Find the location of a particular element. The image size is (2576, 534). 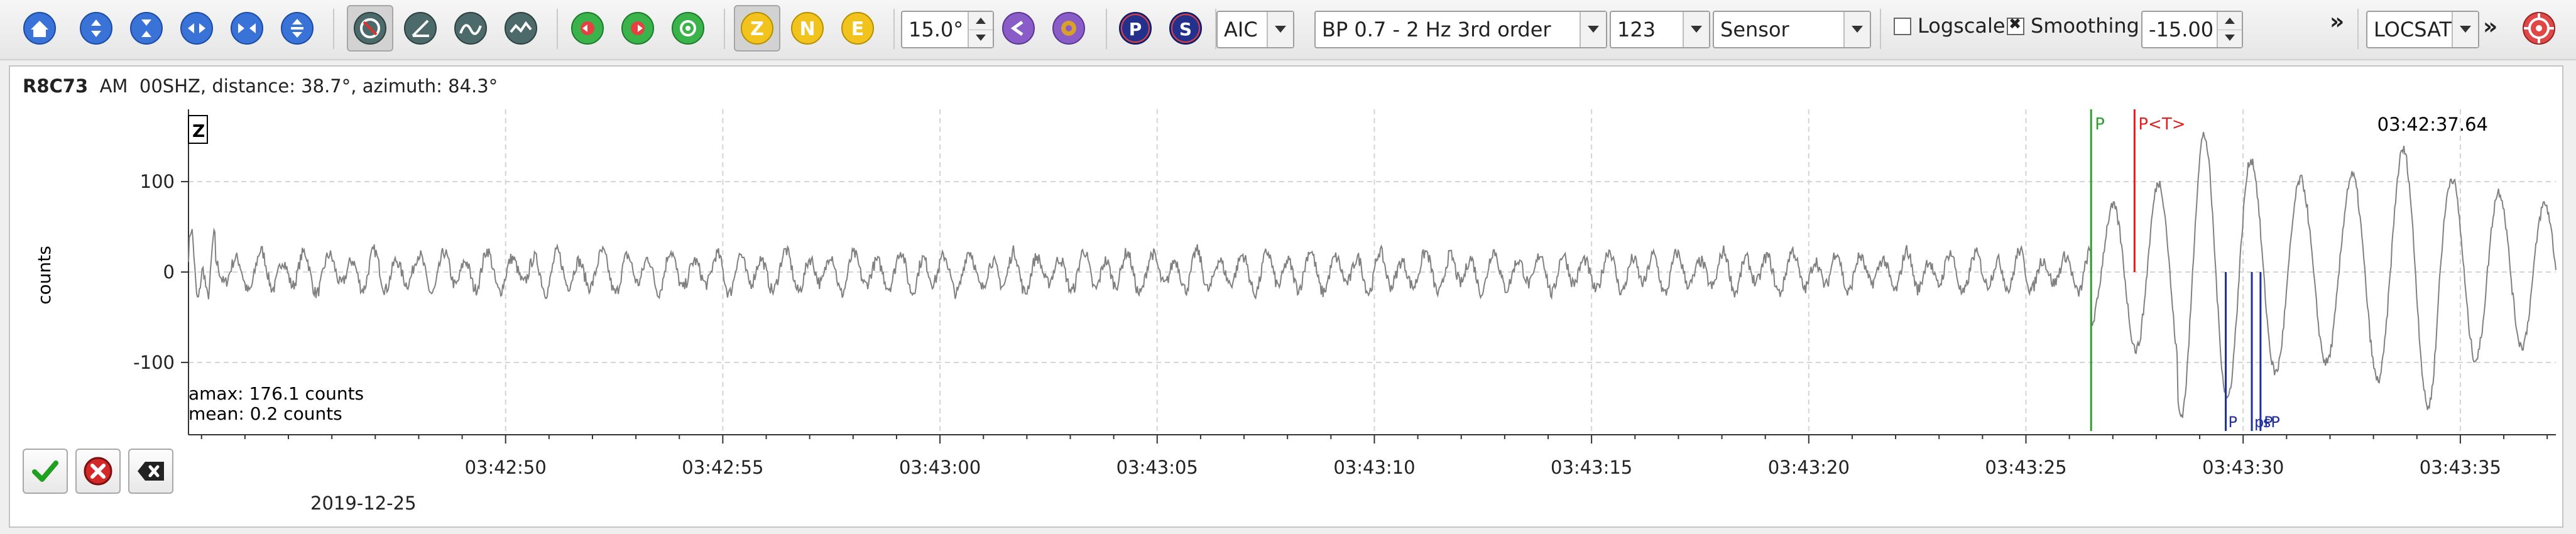

filter-method-combo: AIC is located at coordinates (1255, 29).